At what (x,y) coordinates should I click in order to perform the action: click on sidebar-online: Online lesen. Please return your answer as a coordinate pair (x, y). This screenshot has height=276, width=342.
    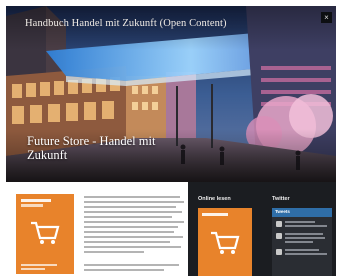
    Looking at the image, I should click on (225, 229).